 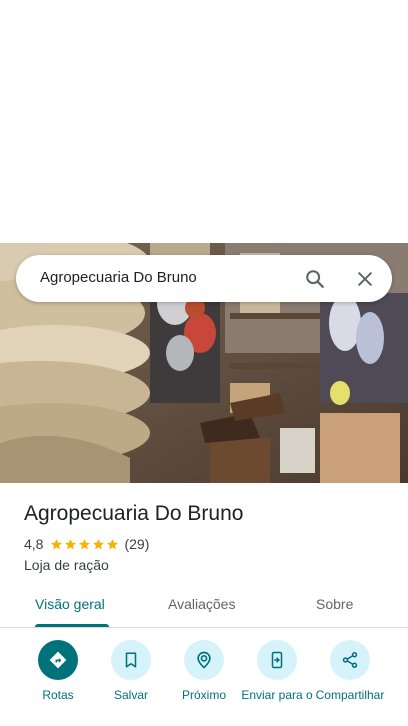 I want to click on rating-row: 4,8 (29), so click(x=86, y=544).